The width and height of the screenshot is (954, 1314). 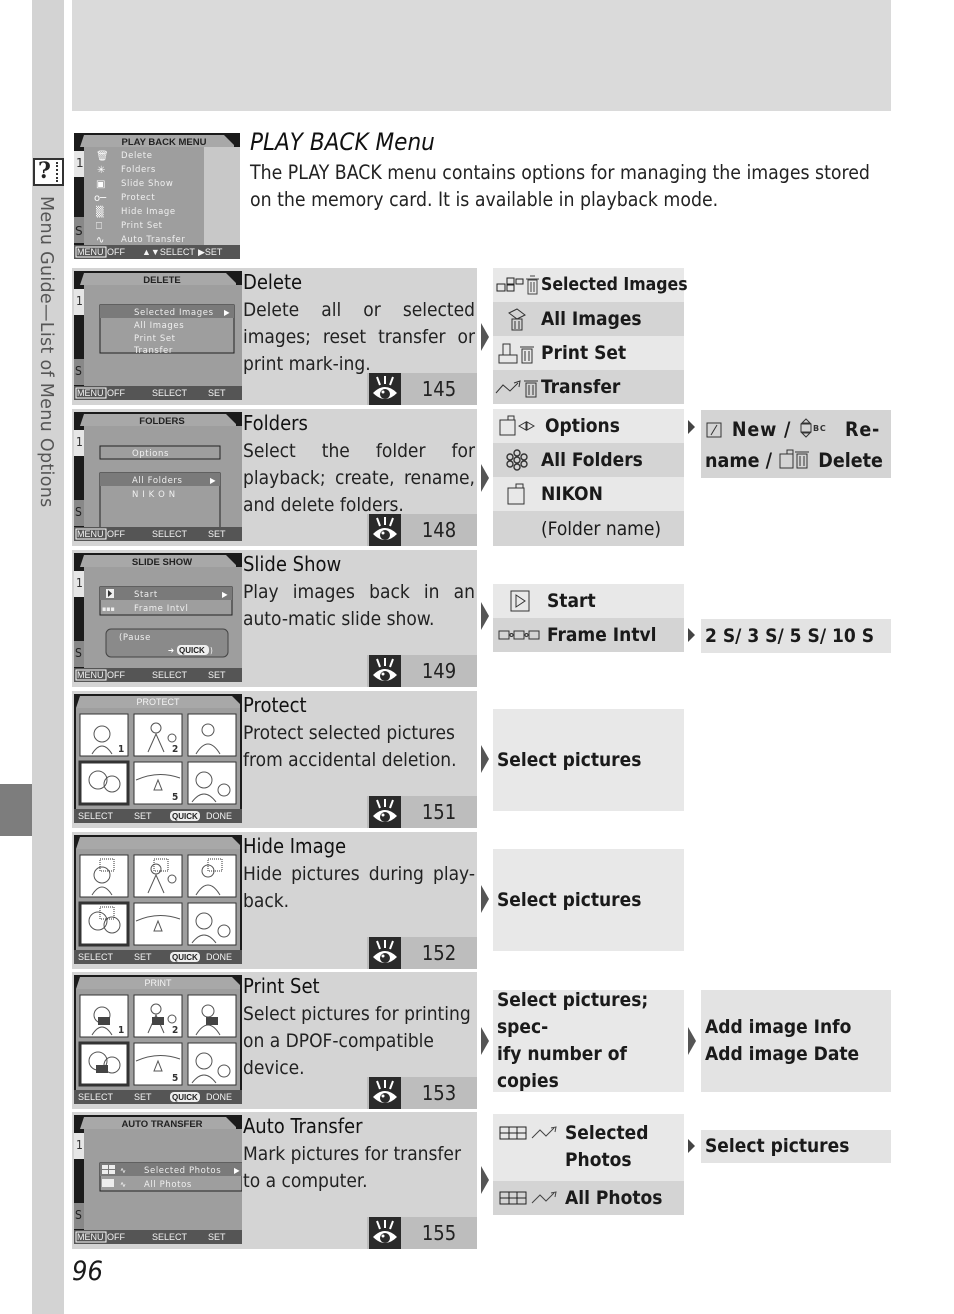 What do you see at coordinates (292, 564) in the screenshot?
I see `row-title: Slide Show` at bounding box center [292, 564].